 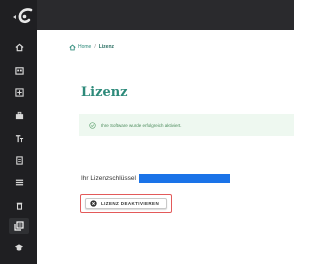 I want to click on close-circle-icon, so click(x=93, y=203).